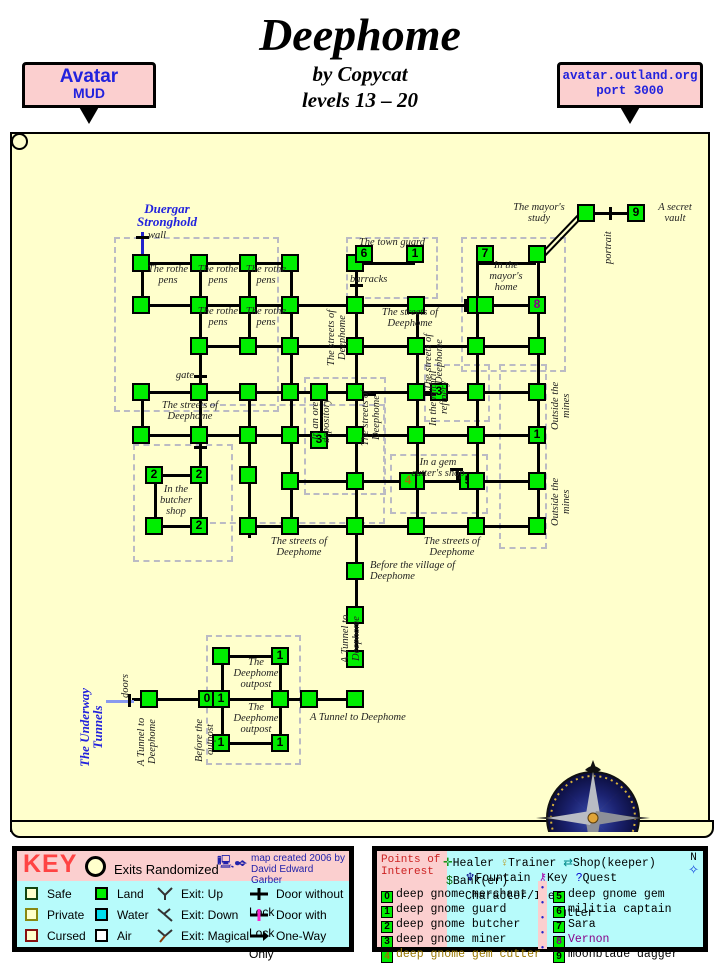  I want to click on healer-icon: ✛, so click(448, 863).